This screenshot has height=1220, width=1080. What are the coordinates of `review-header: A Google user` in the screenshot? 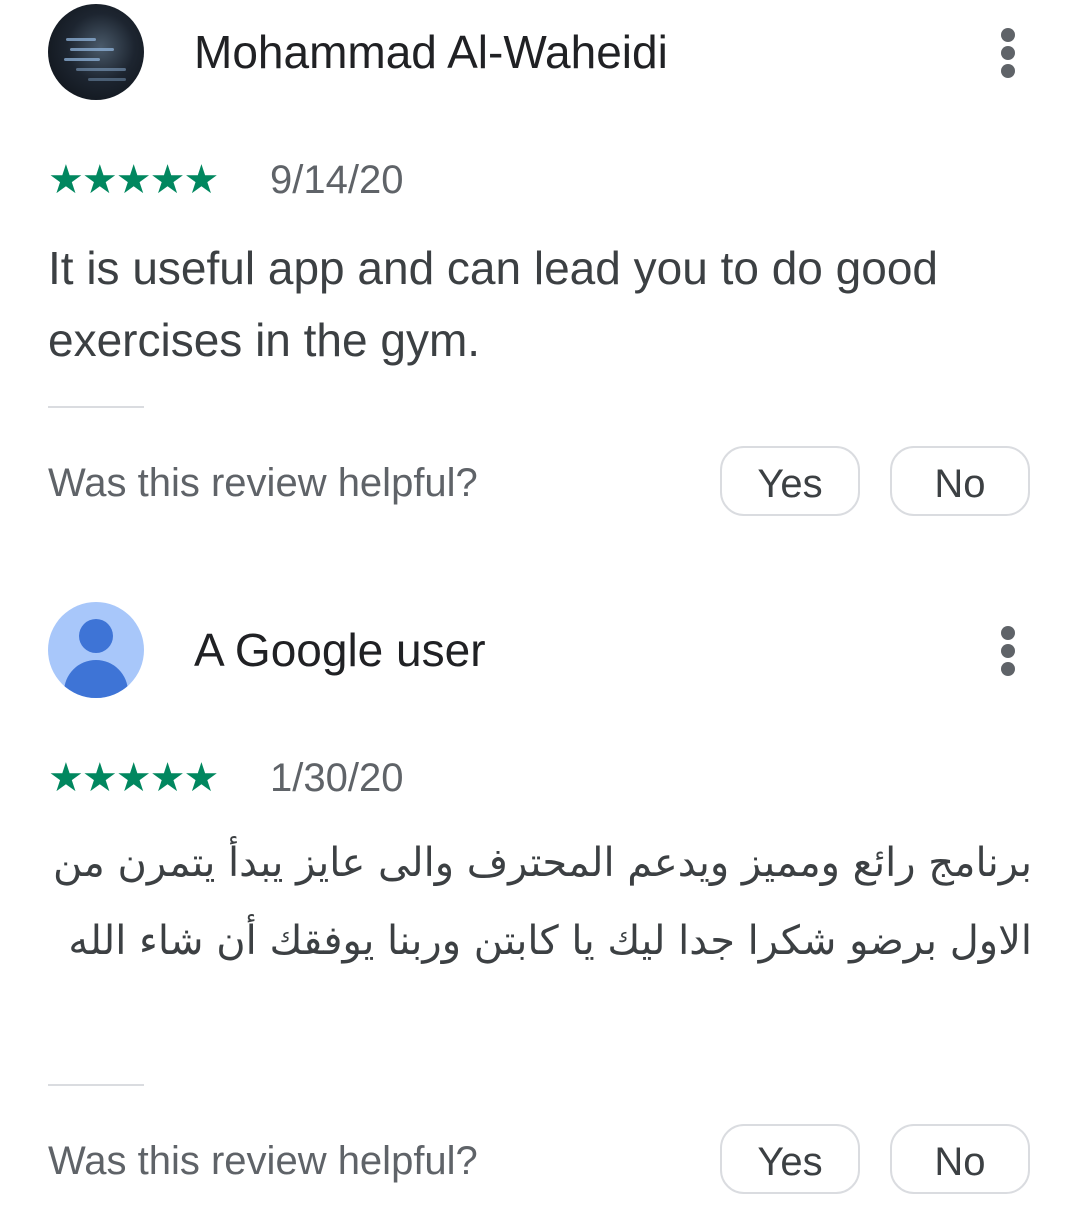 It's located at (540, 650).